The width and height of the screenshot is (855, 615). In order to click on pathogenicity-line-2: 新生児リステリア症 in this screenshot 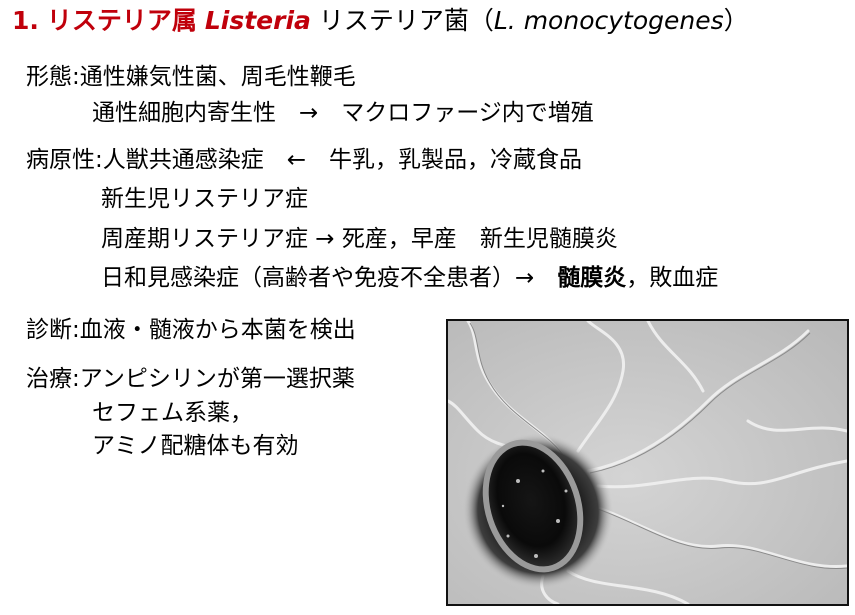, I will do `click(204, 199)`.